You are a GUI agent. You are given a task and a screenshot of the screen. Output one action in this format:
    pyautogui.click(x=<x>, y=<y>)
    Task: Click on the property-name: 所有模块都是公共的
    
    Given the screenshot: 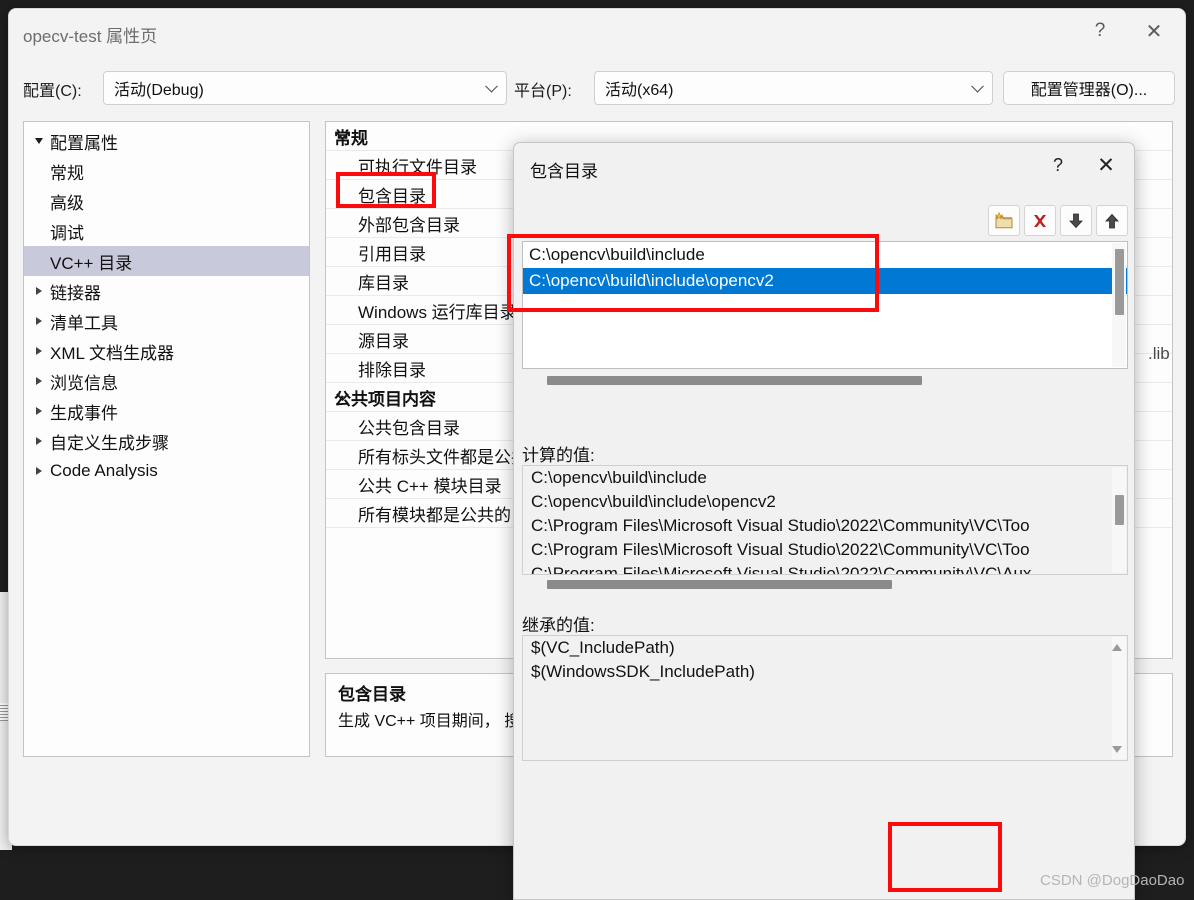 What is the action you would take?
    pyautogui.click(x=434, y=515)
    